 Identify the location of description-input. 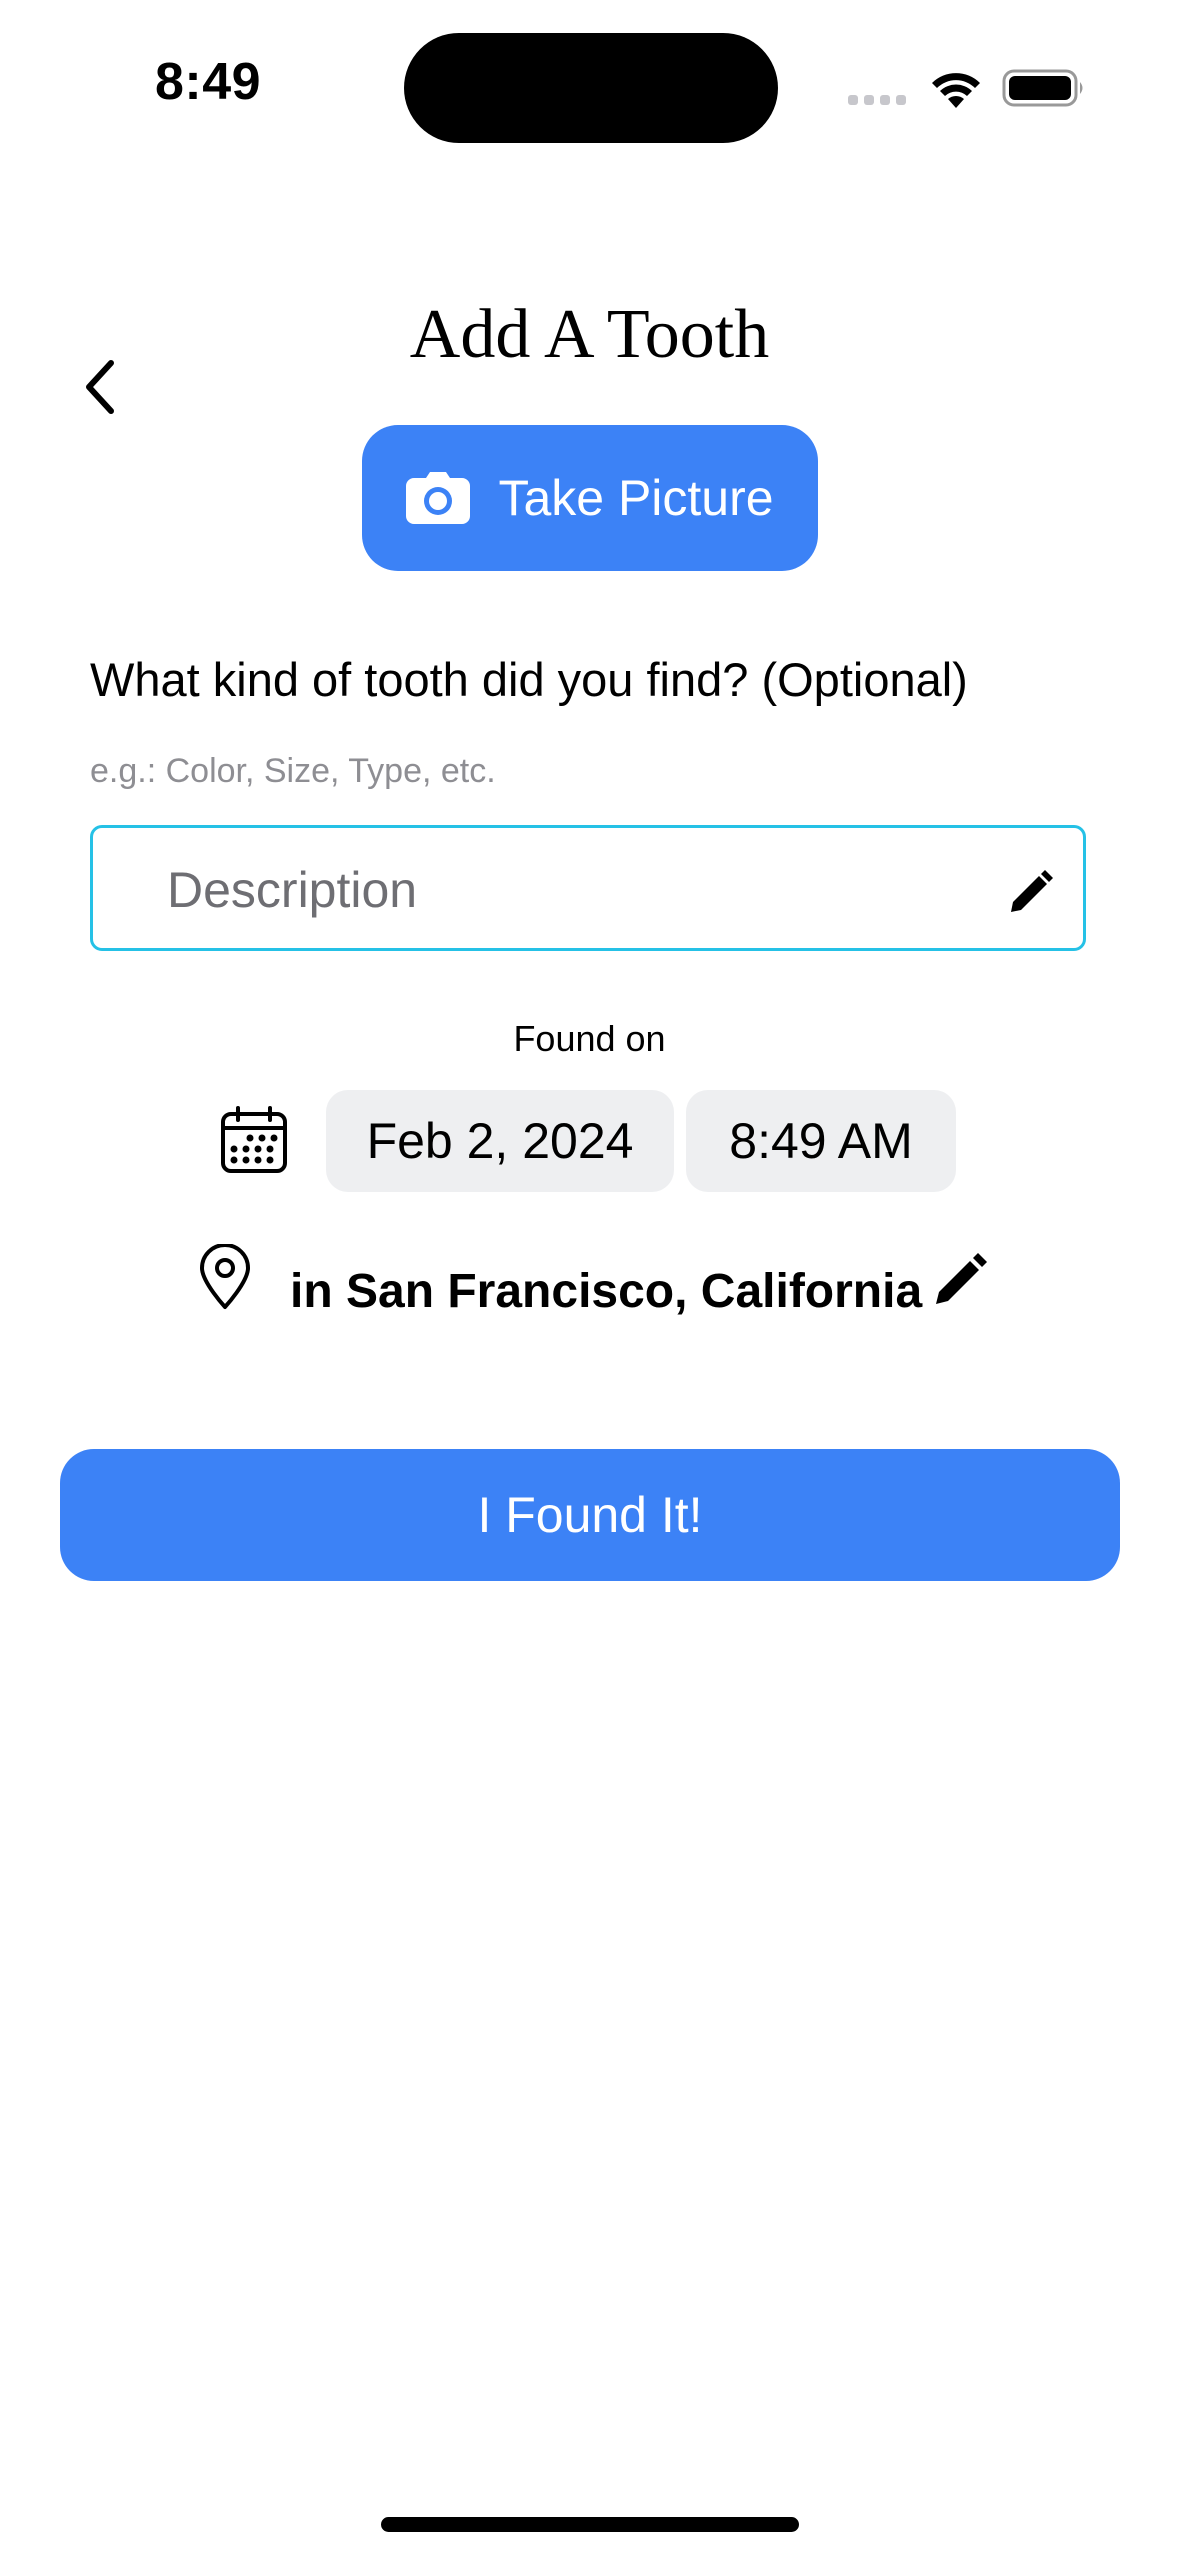
(567, 890).